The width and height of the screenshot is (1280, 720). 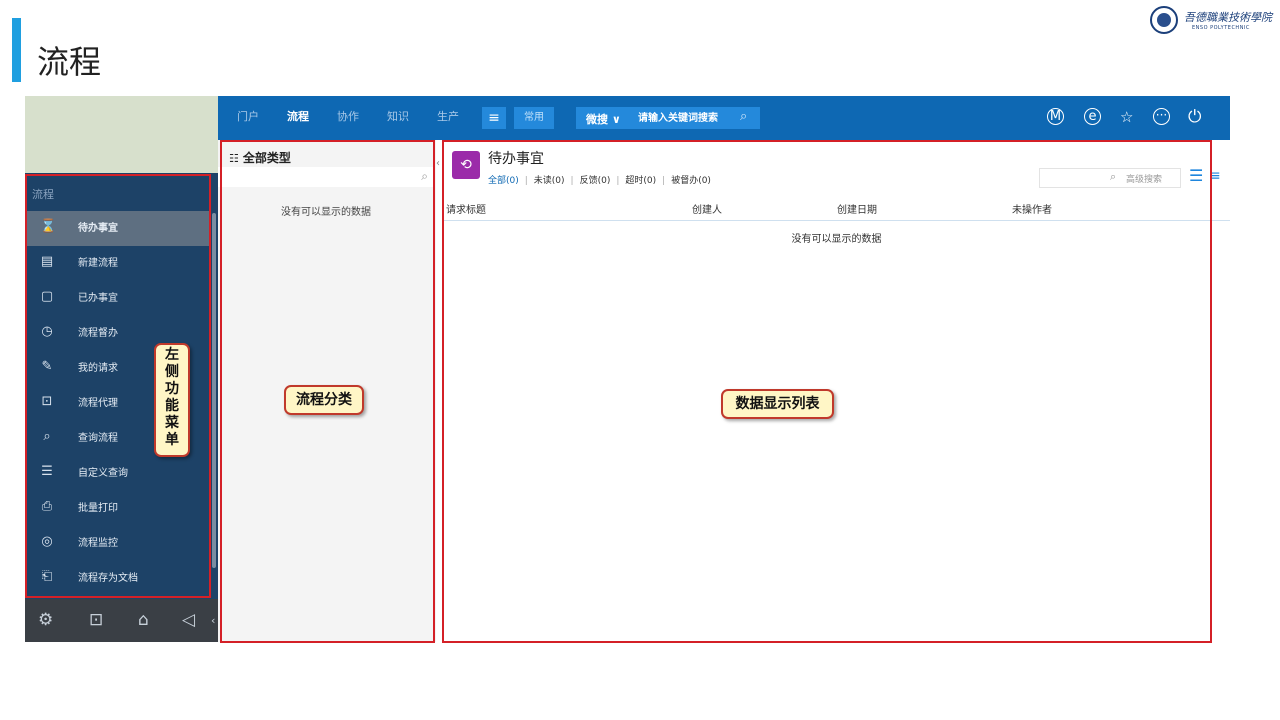 I want to click on sidebar-logo-area, so click(x=121, y=134).